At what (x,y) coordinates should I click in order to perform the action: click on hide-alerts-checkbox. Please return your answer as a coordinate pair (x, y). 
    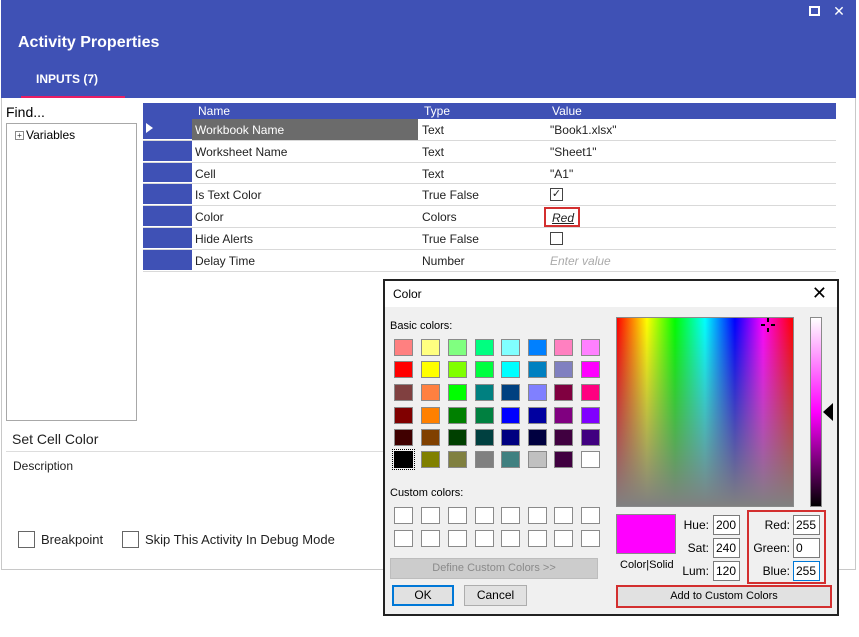
    Looking at the image, I should click on (556, 238).